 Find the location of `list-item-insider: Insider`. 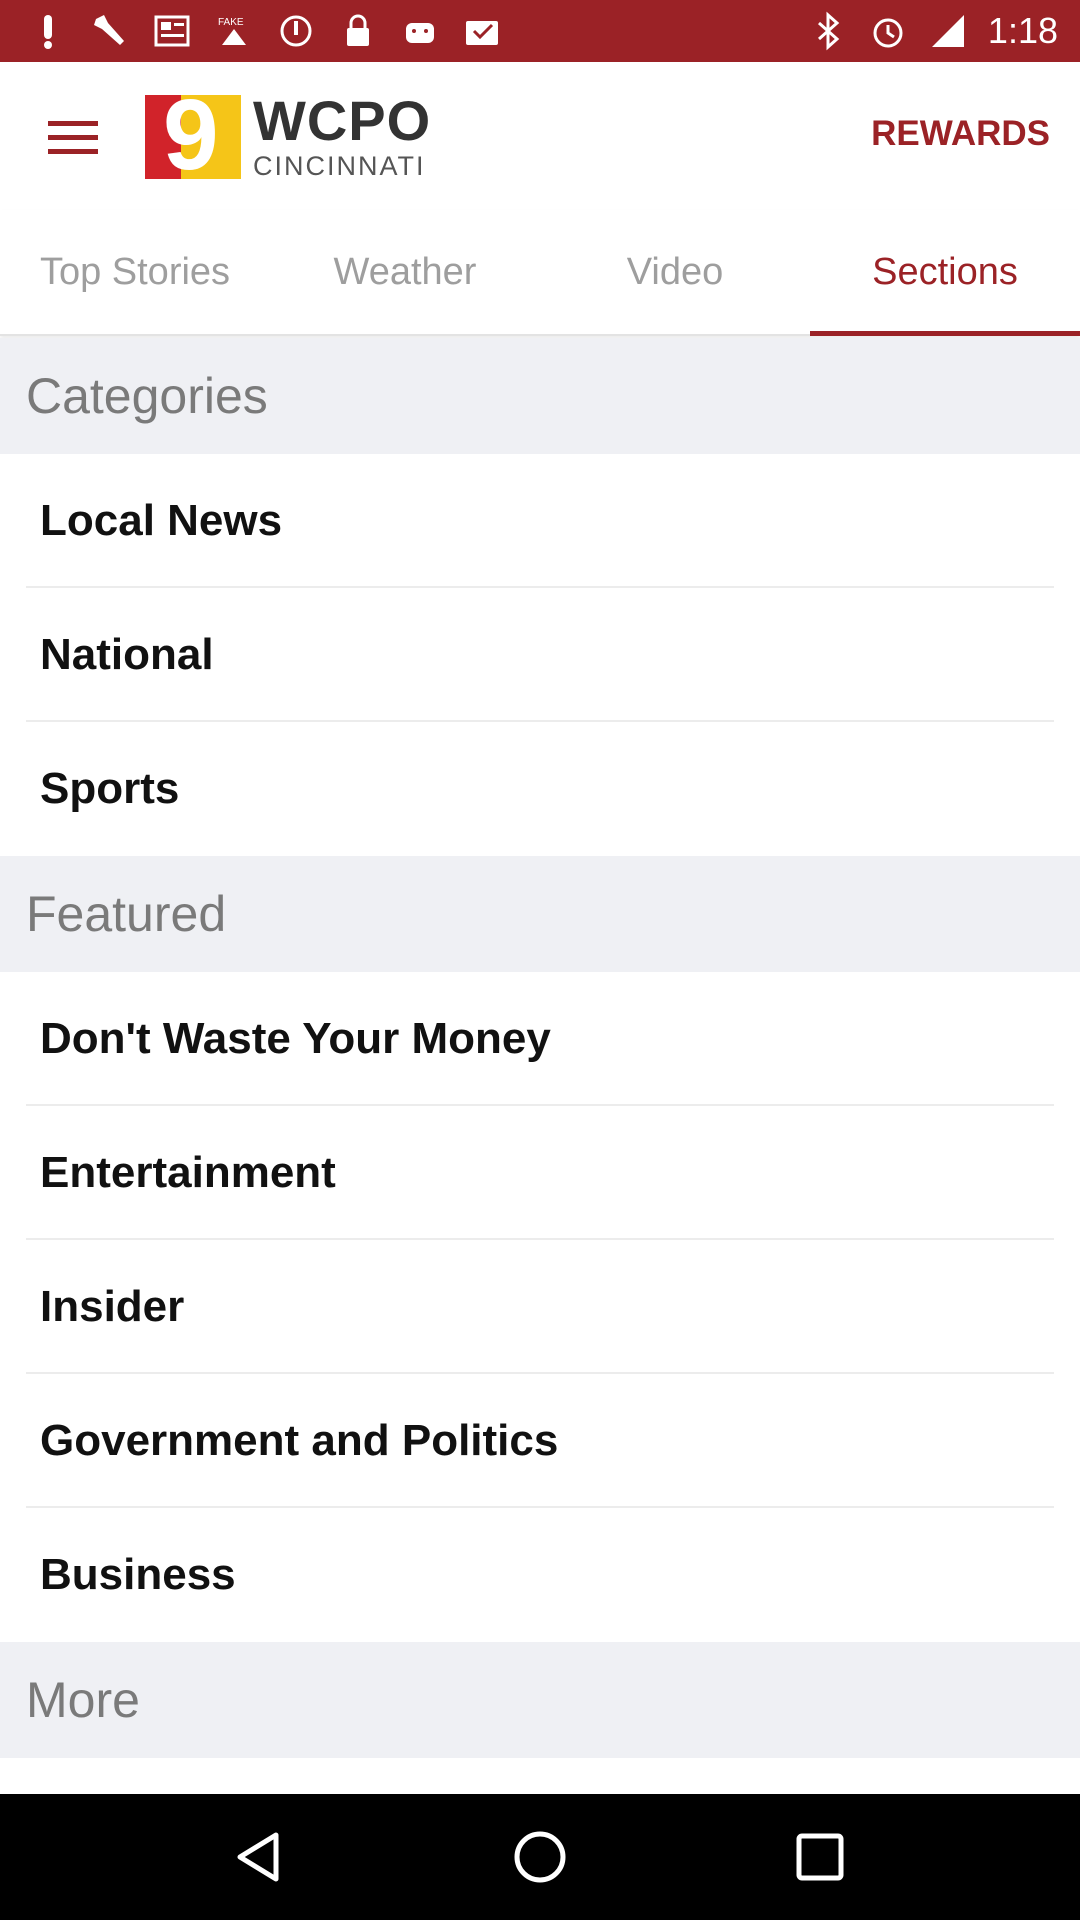

list-item-insider: Insider is located at coordinates (540, 1307).